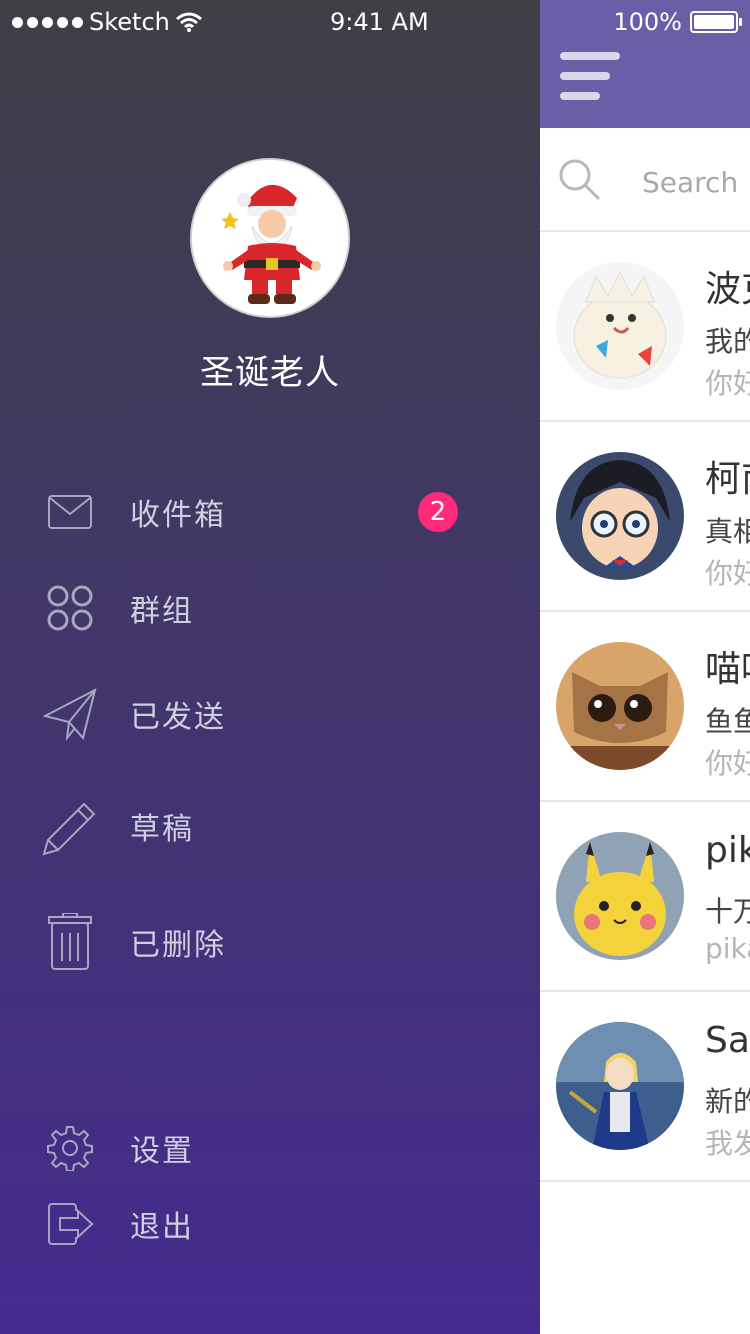  Describe the element at coordinates (70, 942) in the screenshot. I see `trash-icon` at that location.